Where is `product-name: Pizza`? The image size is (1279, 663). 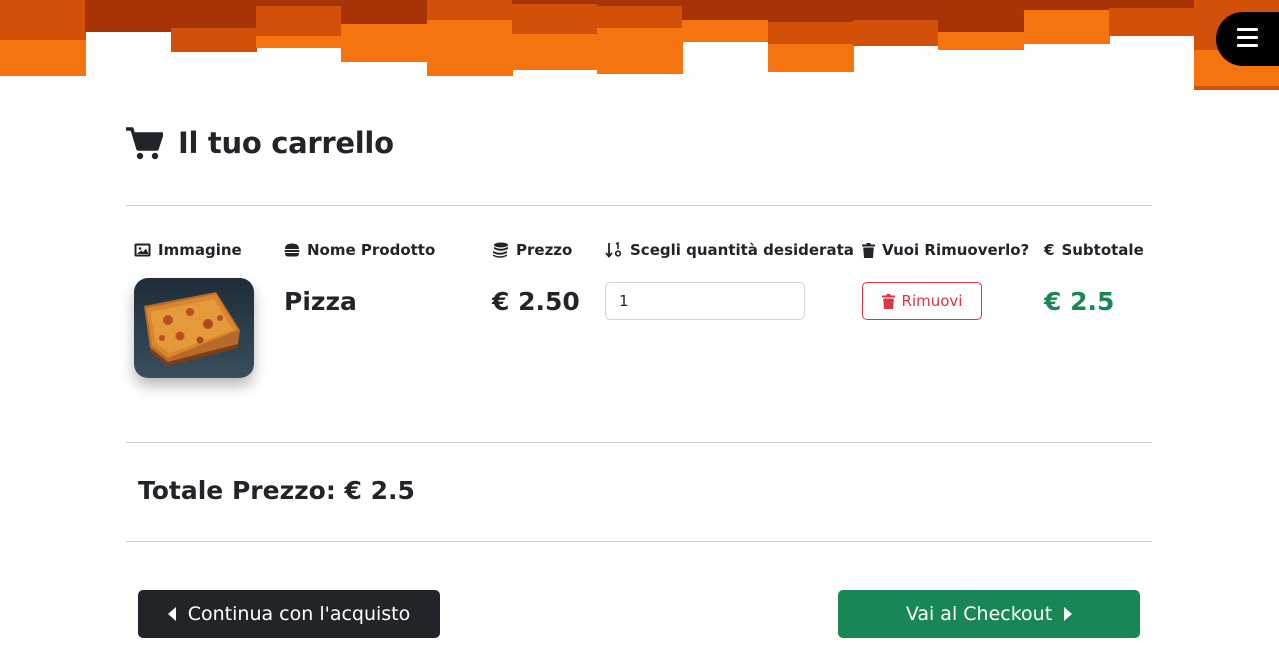 product-name: Pizza is located at coordinates (320, 301).